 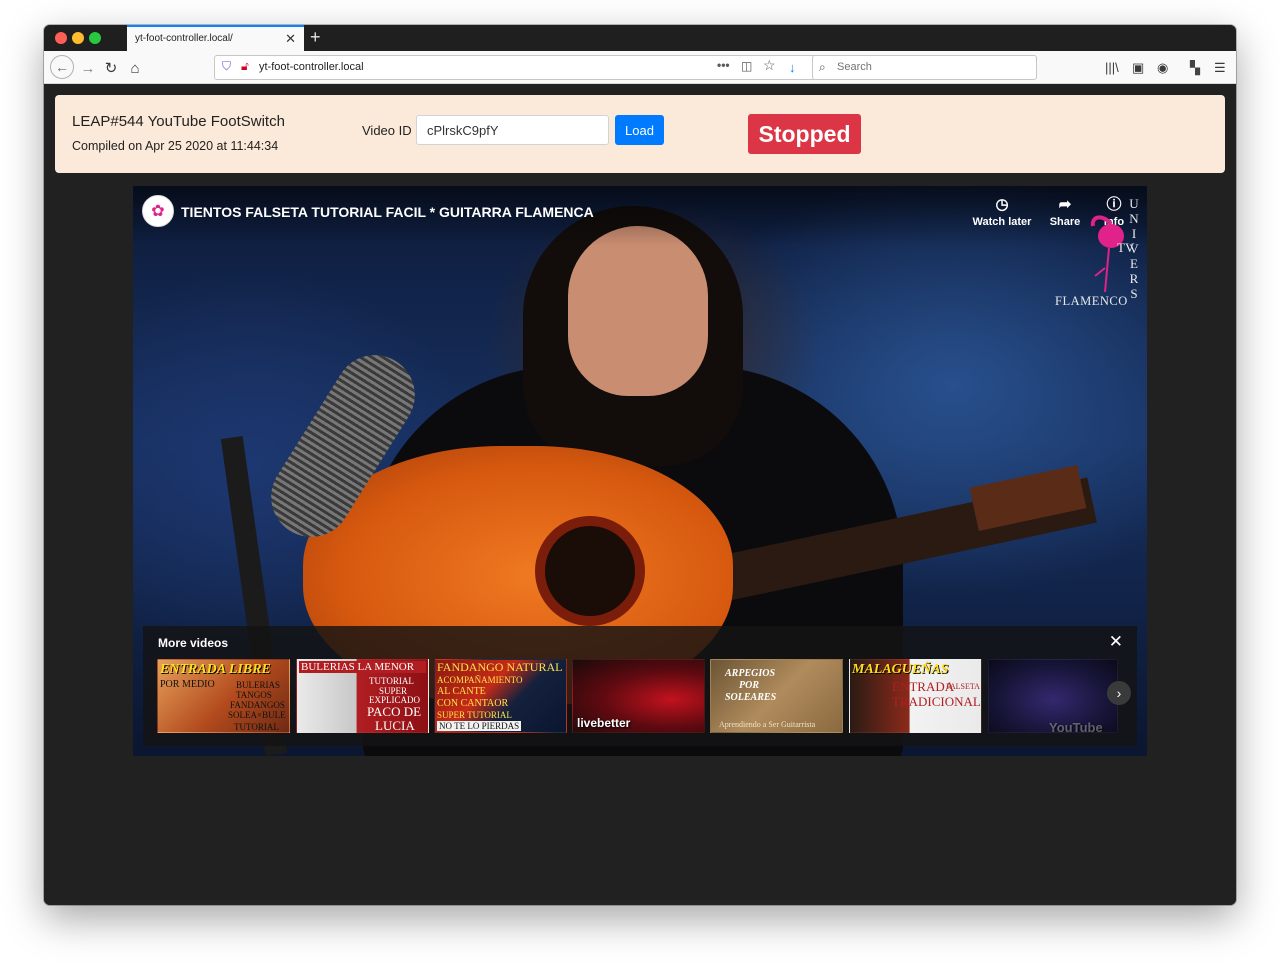 What do you see at coordinates (479, 726) in the screenshot?
I see `thumbnail-text: NO TE LO PIERDAS` at bounding box center [479, 726].